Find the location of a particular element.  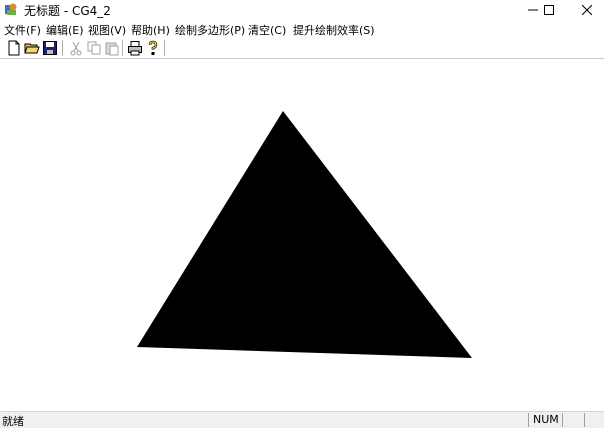

copy-button is located at coordinates (94, 48).